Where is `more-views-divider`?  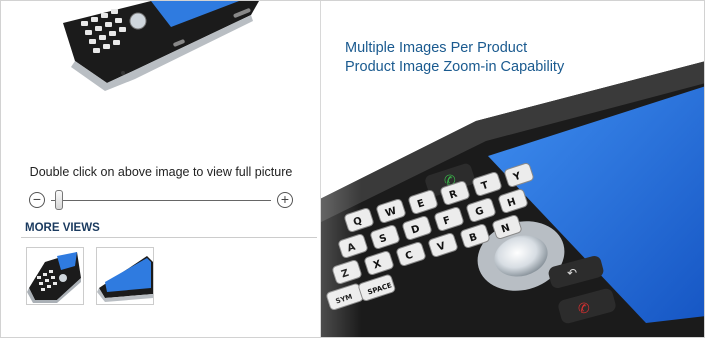 more-views-divider is located at coordinates (169, 237).